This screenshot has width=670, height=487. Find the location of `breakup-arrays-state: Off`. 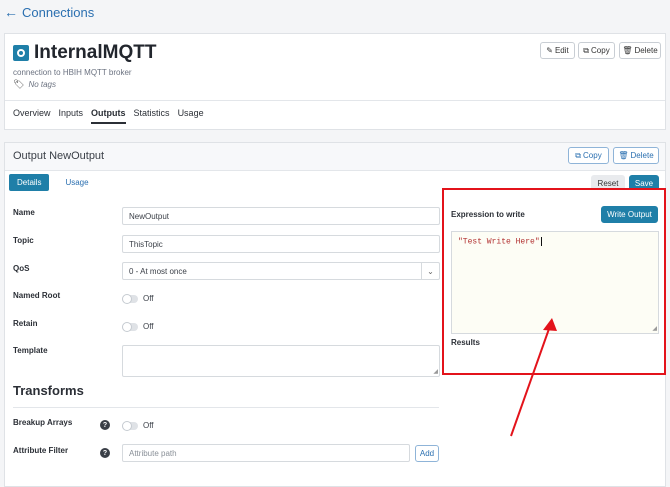

breakup-arrays-state: Off is located at coordinates (148, 425).